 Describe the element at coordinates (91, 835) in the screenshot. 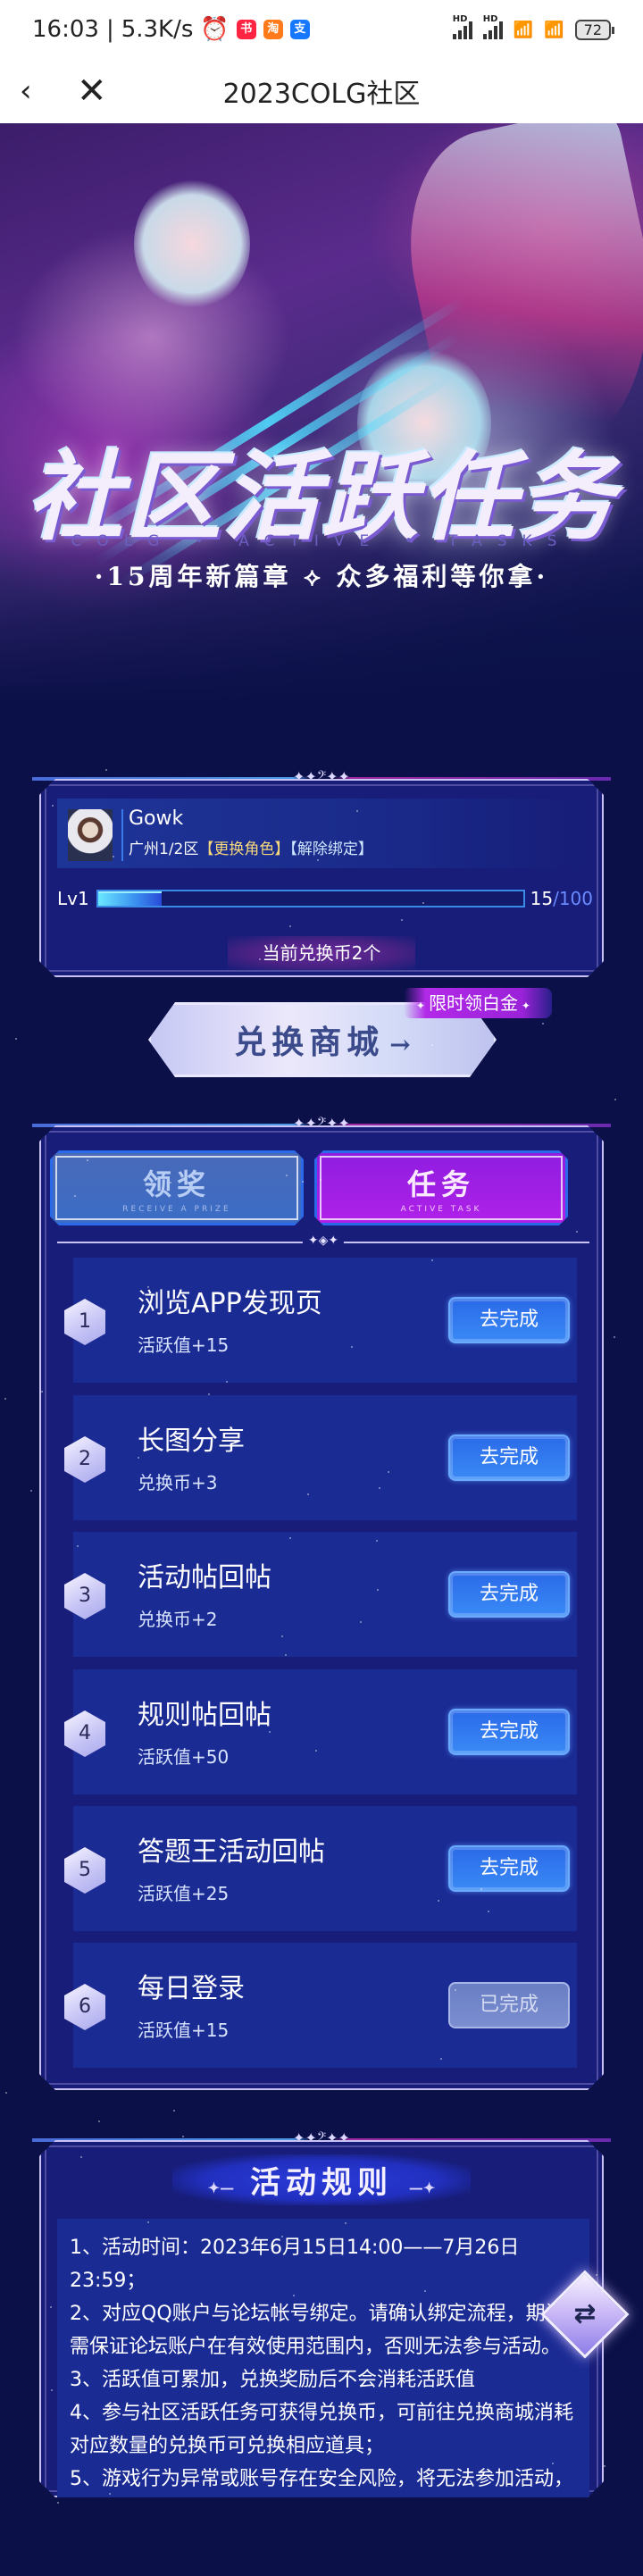

I see `avatar` at that location.